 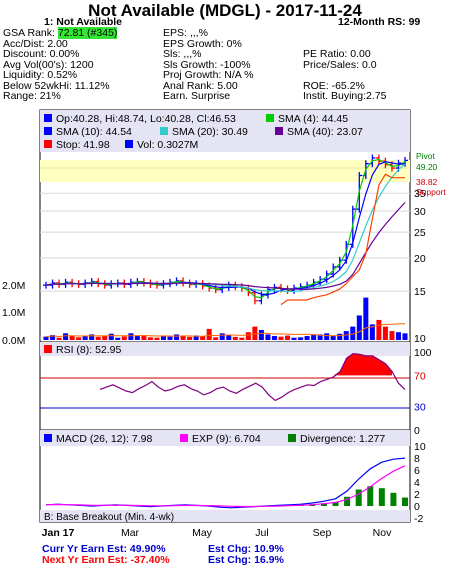 I want to click on price-tick-label: 25, so click(x=420, y=233).